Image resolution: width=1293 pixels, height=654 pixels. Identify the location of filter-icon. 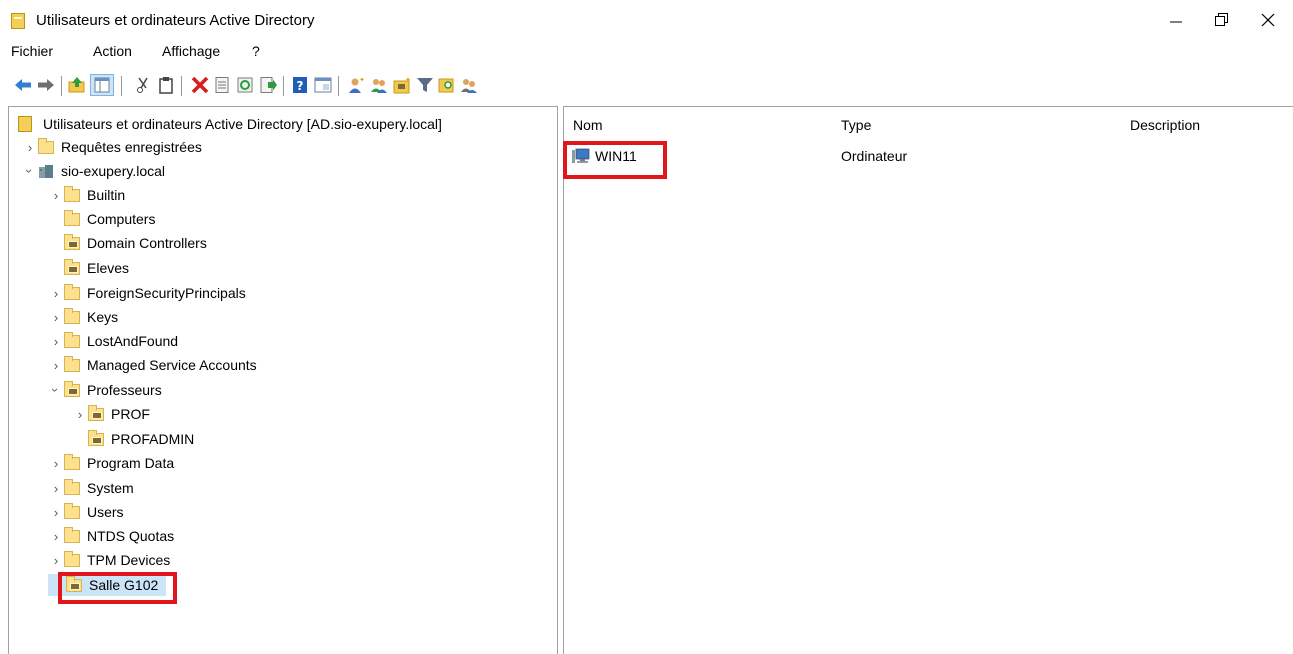
(425, 85).